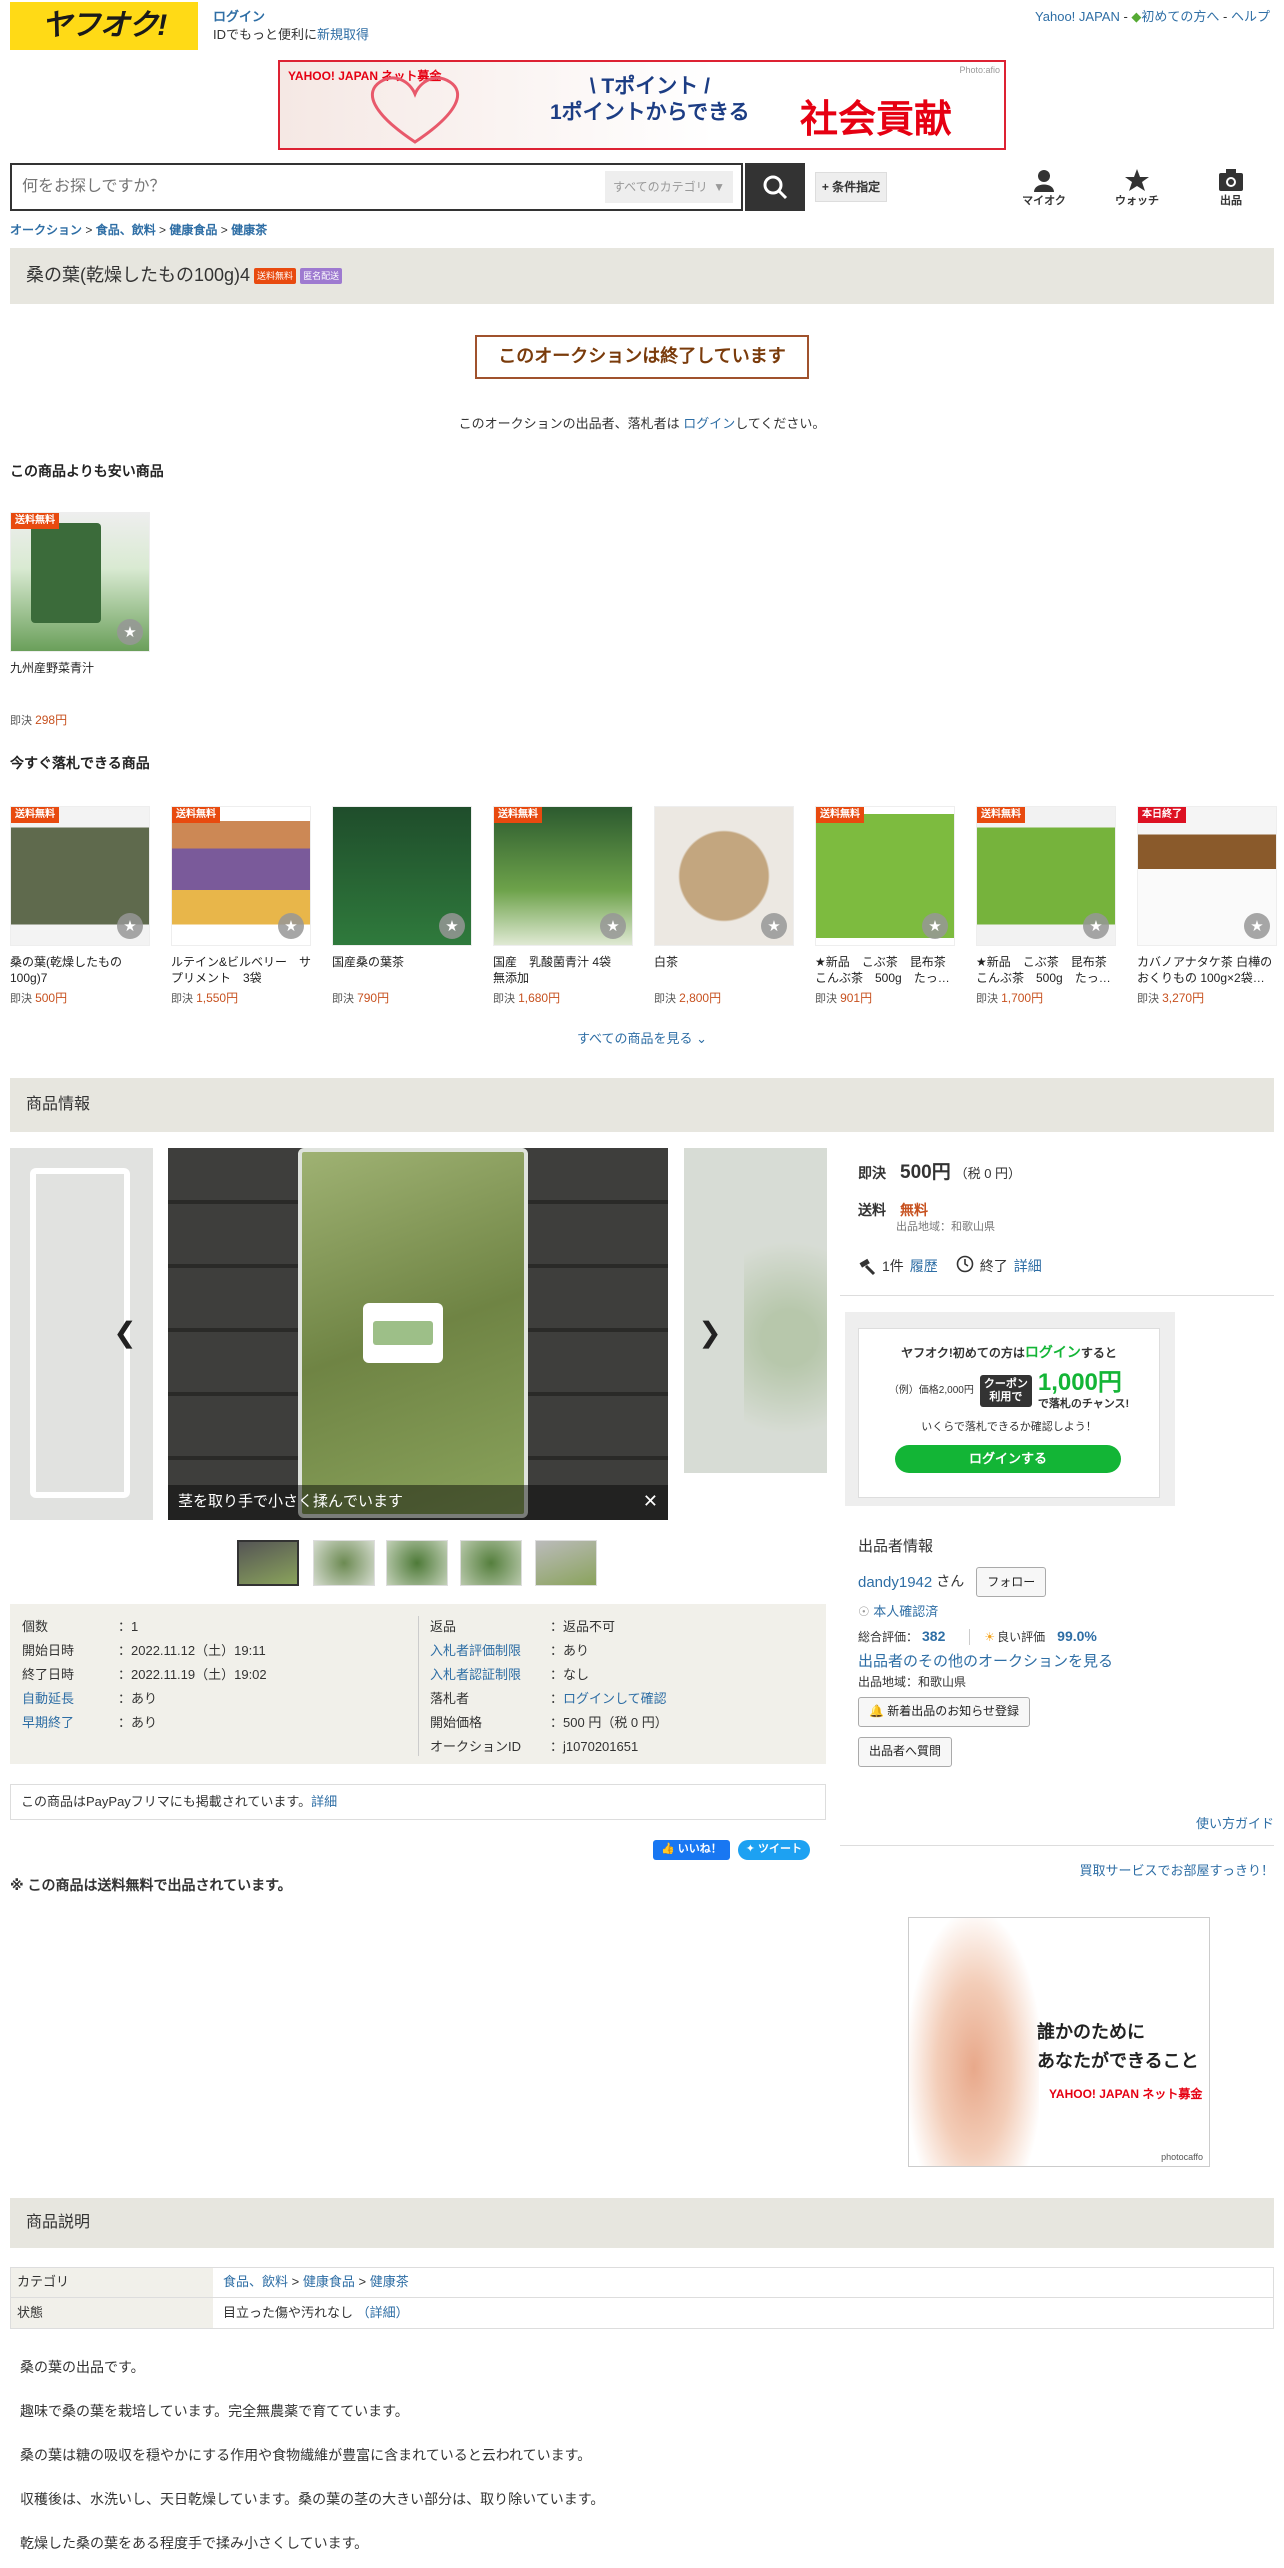 This screenshot has height=2568, width=1284. What do you see at coordinates (1008, 1459) in the screenshot?
I see `promo-login-button: ログインする` at bounding box center [1008, 1459].